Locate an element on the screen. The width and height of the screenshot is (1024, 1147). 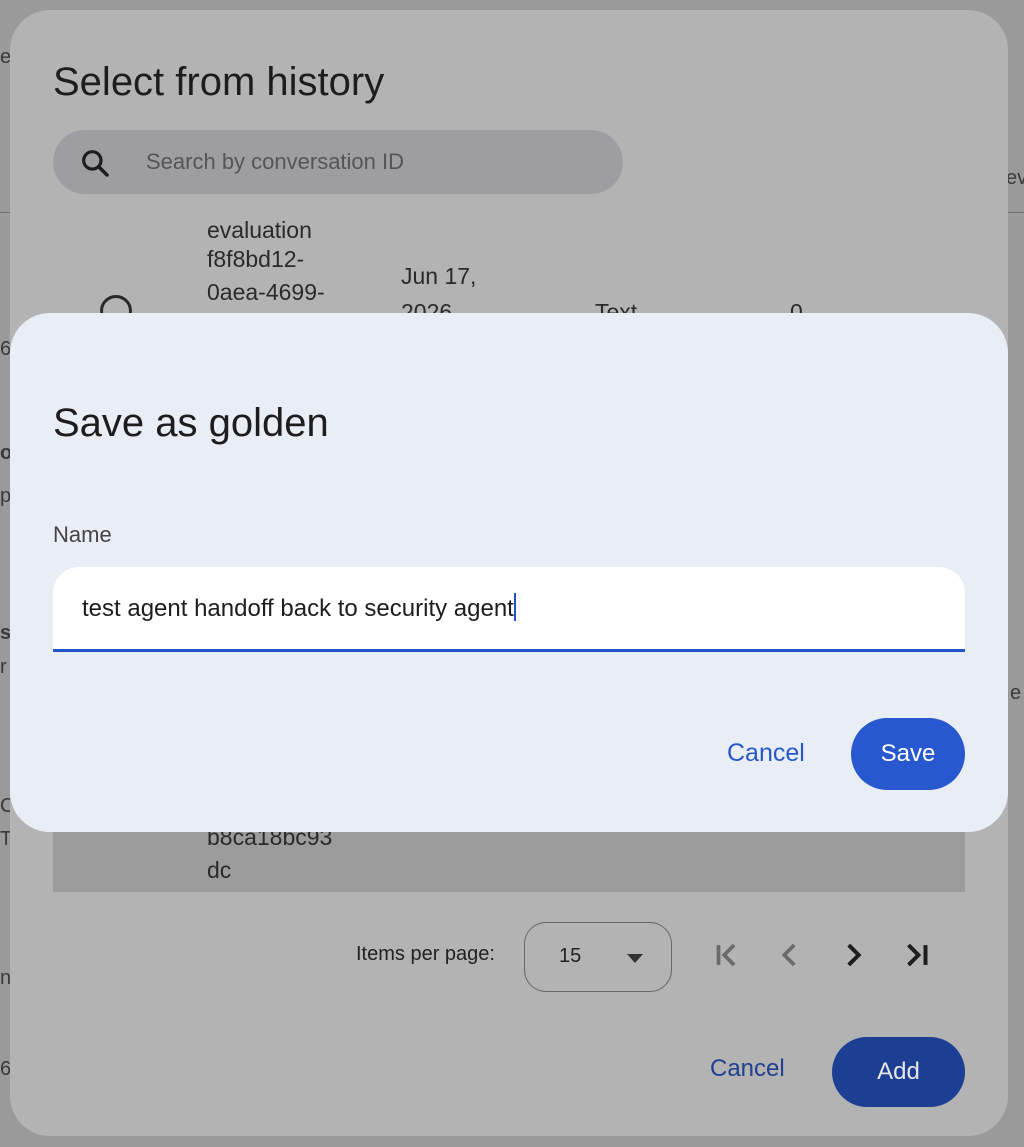
dialog-title: Select from history is located at coordinates (219, 82).